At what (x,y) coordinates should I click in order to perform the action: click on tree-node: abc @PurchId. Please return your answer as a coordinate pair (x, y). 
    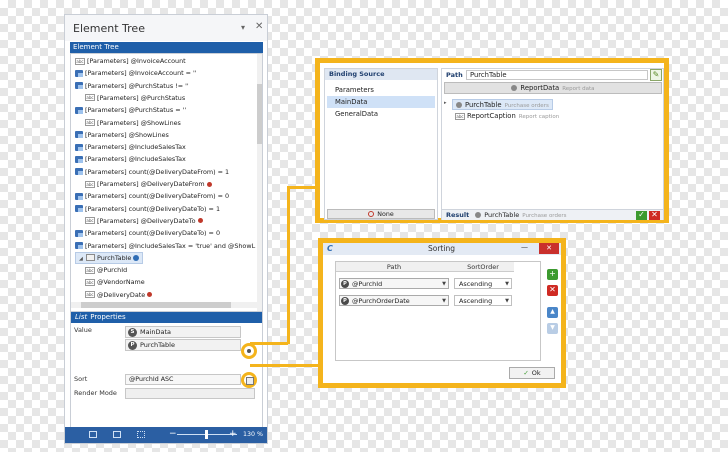
    Looking at the image, I should click on (106, 270).